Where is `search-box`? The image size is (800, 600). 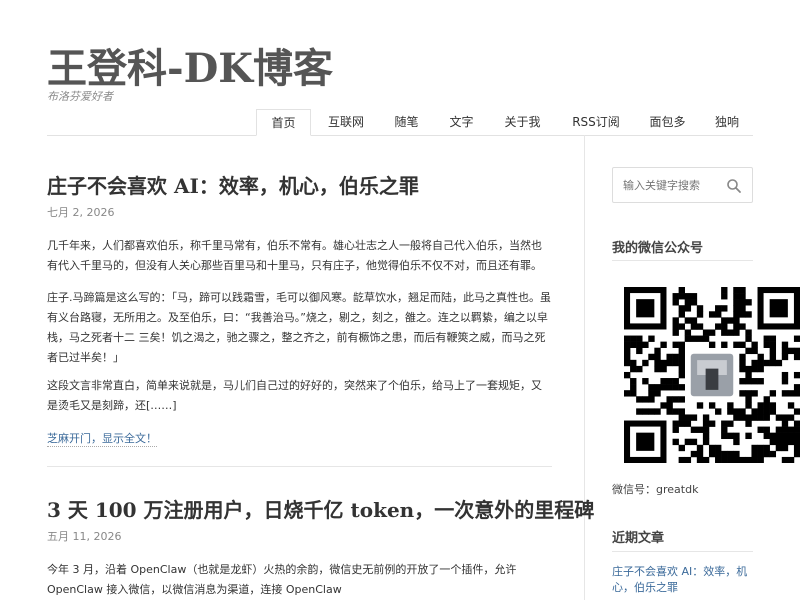
search-box is located at coordinates (682, 185).